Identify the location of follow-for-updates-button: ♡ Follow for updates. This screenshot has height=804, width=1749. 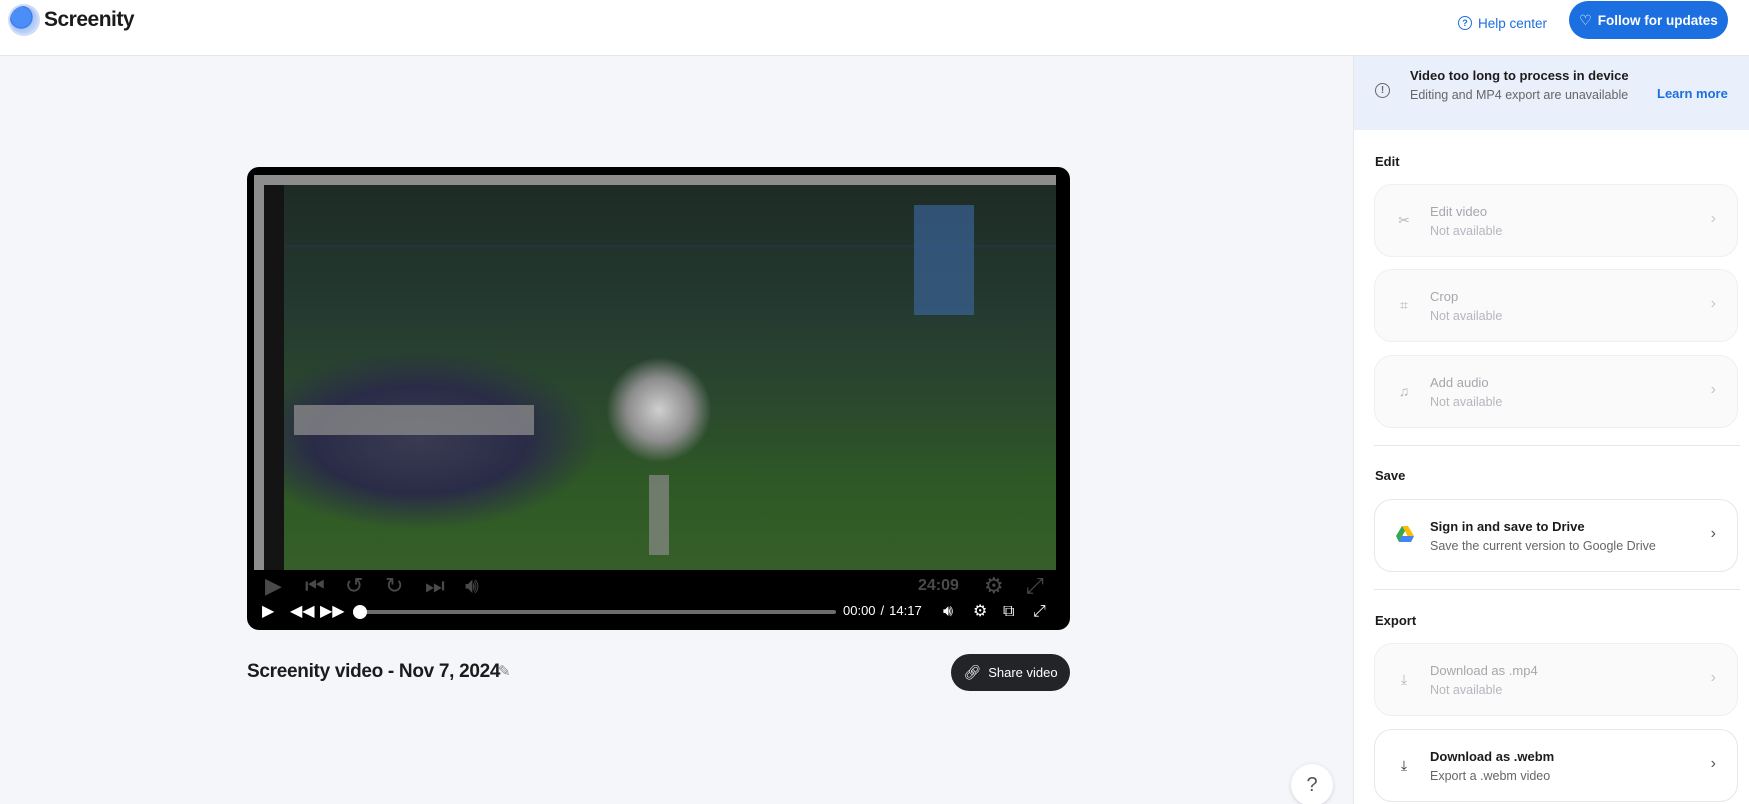
(1648, 20).